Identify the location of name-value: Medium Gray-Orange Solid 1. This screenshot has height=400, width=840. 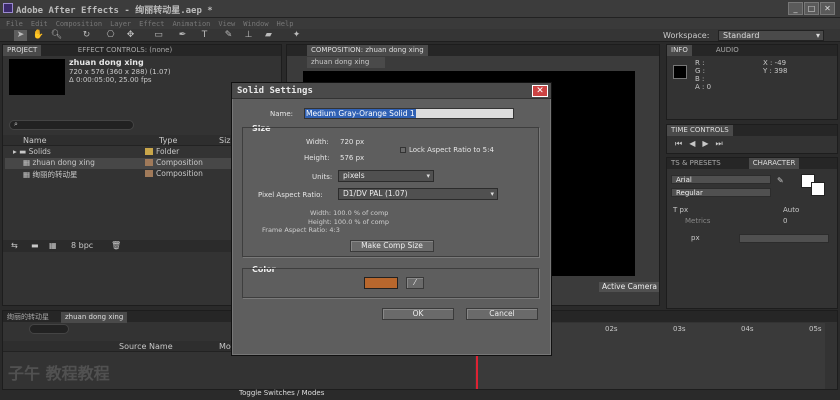
(360, 113).